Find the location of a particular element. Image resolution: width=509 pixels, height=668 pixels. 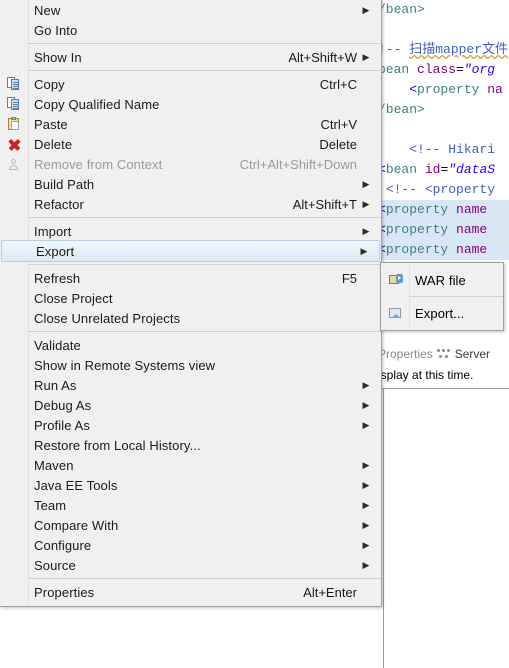

menu-item-refactor: Refactor Alt+Shift+T ▶ is located at coordinates (190, 204).